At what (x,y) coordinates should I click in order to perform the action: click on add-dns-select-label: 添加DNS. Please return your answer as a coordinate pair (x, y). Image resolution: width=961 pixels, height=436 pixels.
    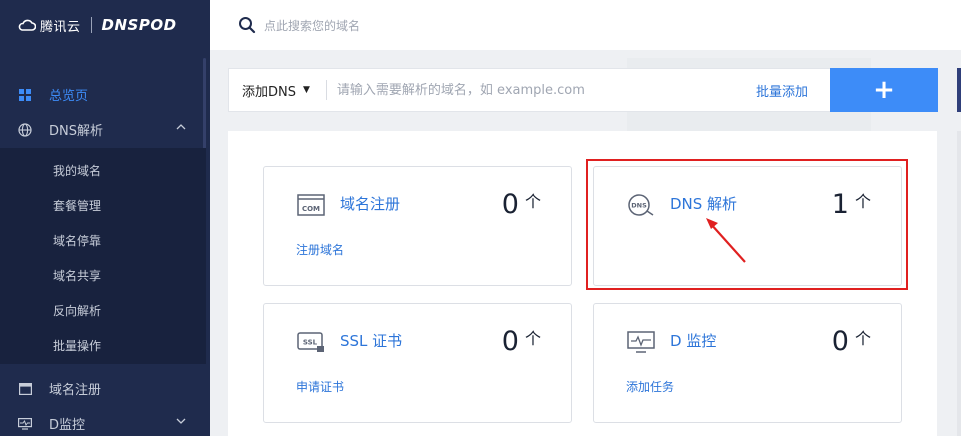
    Looking at the image, I should click on (269, 92).